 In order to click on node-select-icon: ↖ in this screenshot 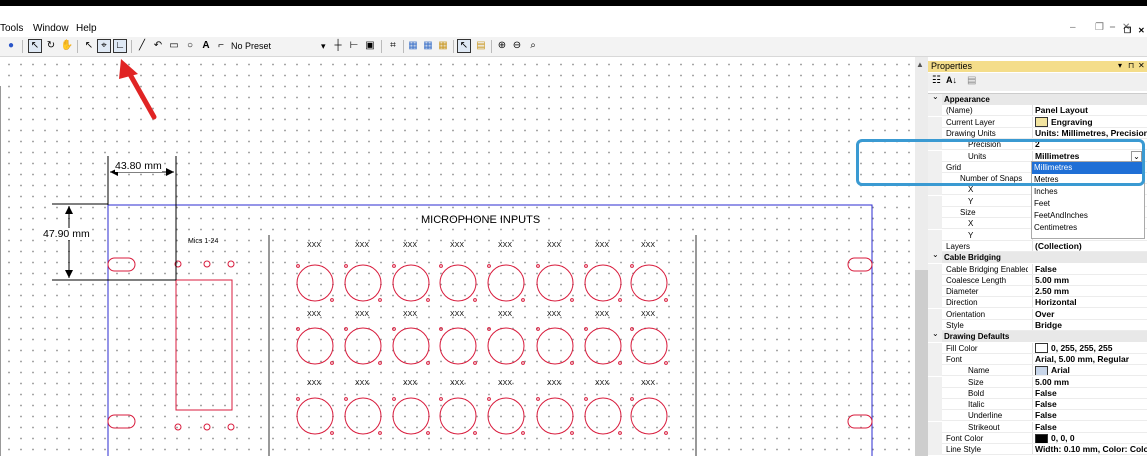, I will do `click(89, 46)`.